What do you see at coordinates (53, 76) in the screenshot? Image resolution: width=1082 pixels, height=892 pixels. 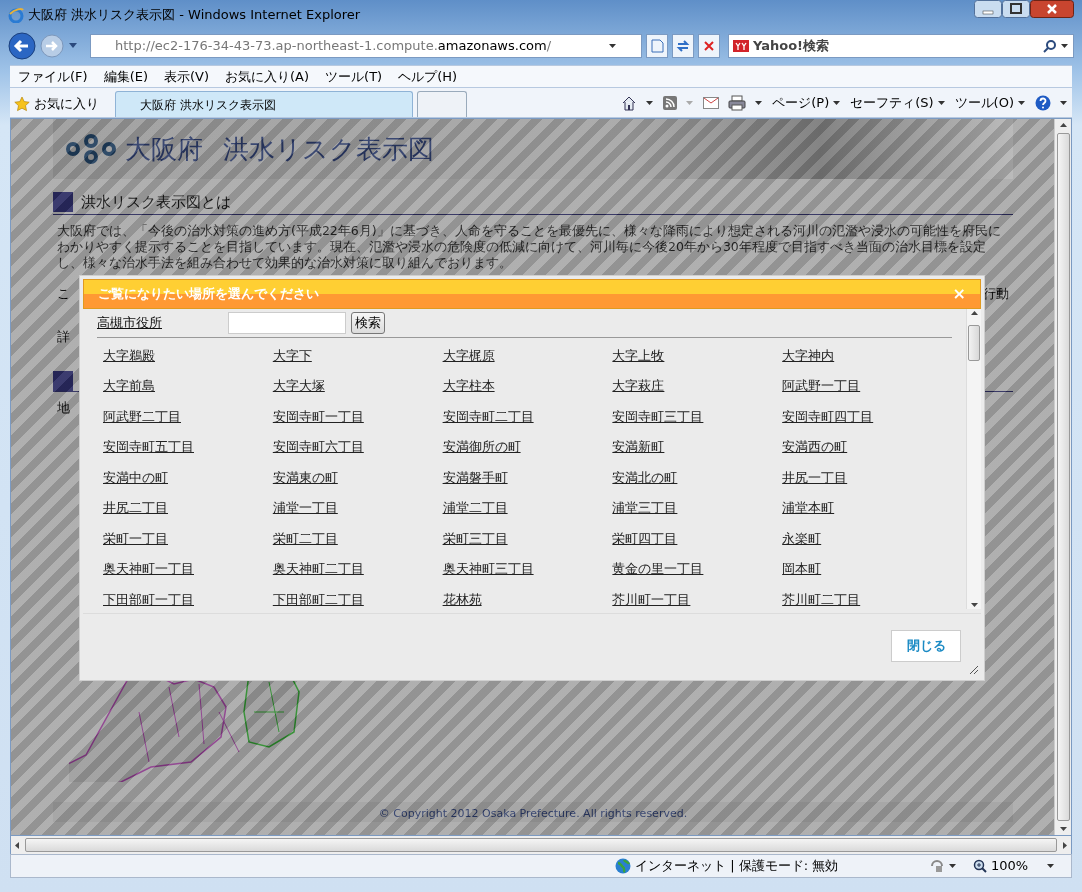 I see `menu-item: ファイル(F)` at bounding box center [53, 76].